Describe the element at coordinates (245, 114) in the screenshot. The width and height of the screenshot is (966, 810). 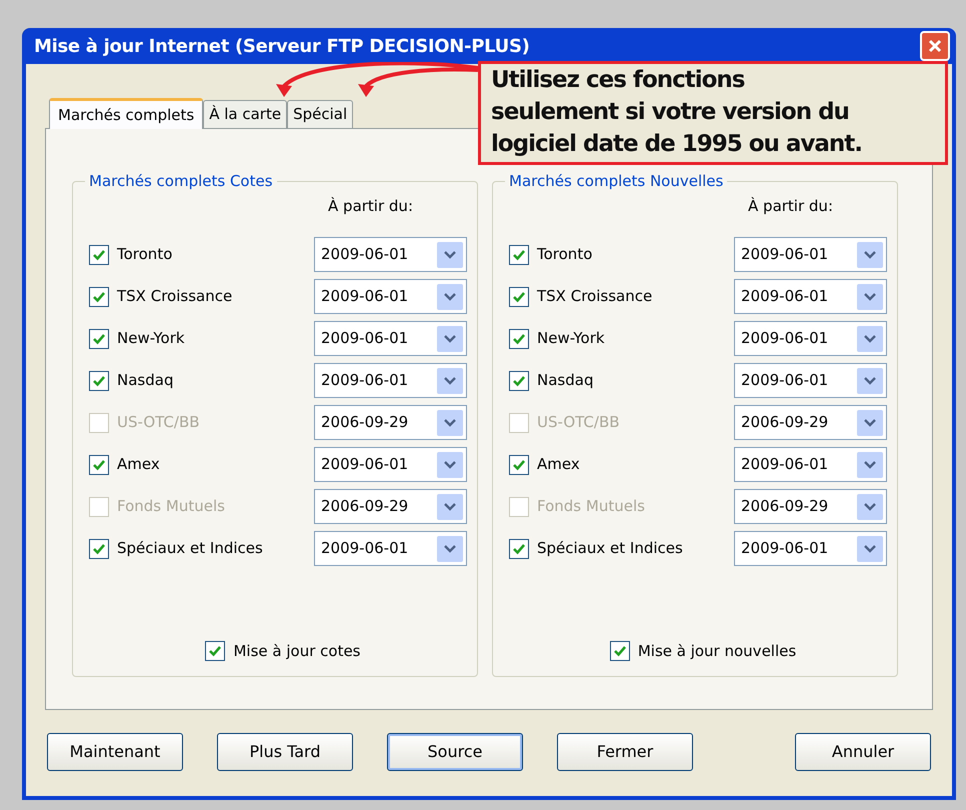
I see `tab: À la carte` at that location.